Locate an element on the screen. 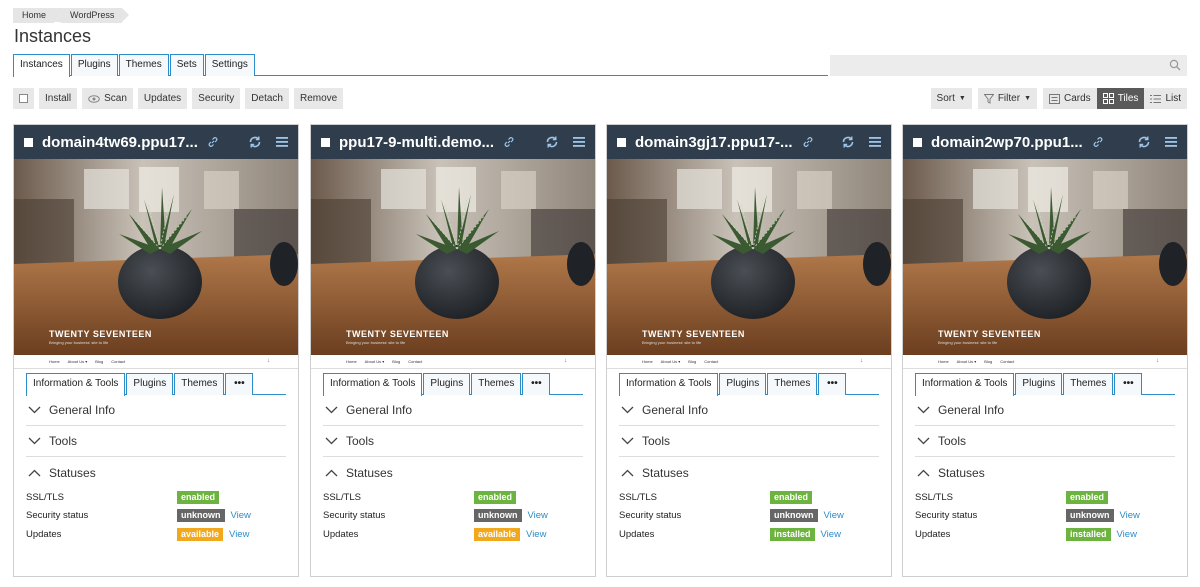  sort-label: Sort is located at coordinates (945, 98).